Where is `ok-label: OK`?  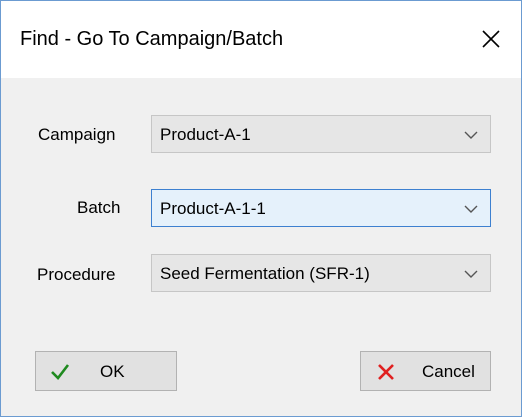 ok-label: OK is located at coordinates (112, 371).